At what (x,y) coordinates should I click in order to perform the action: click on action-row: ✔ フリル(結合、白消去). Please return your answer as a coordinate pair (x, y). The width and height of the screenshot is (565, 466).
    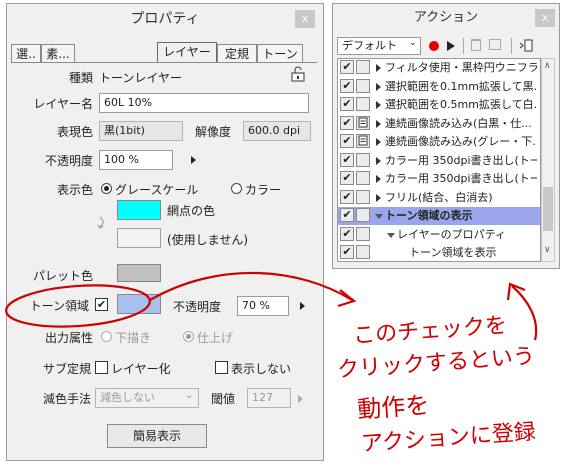
    Looking at the image, I should click on (439, 198).